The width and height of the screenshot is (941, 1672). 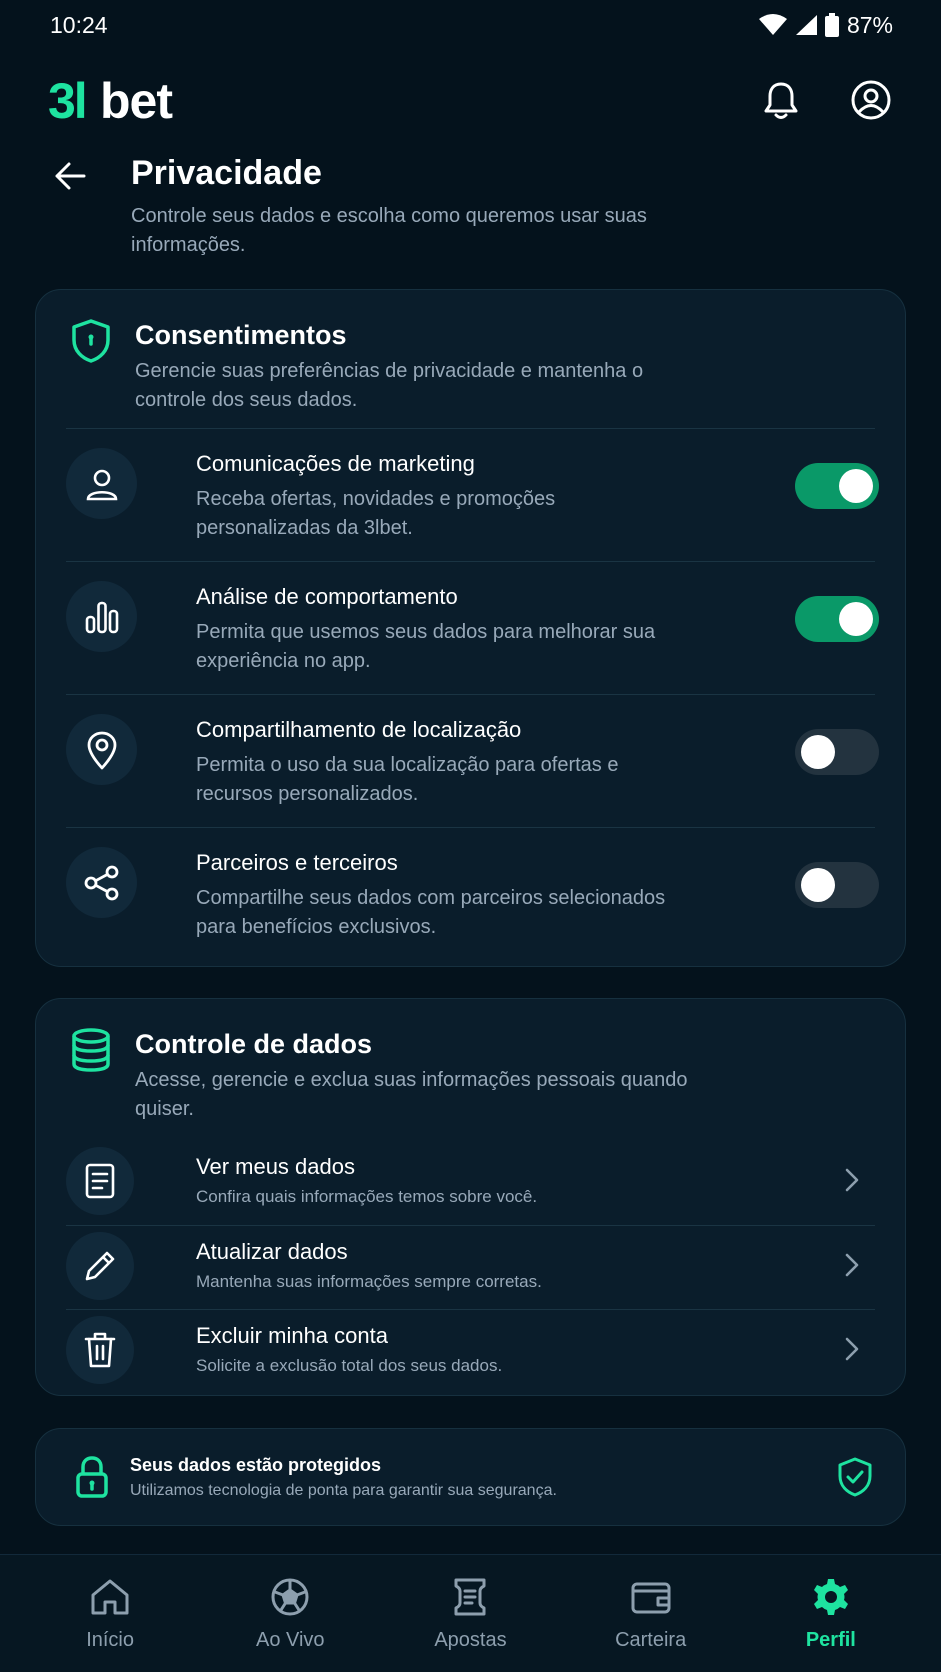 What do you see at coordinates (806, 25) in the screenshot?
I see `signal-icon` at bounding box center [806, 25].